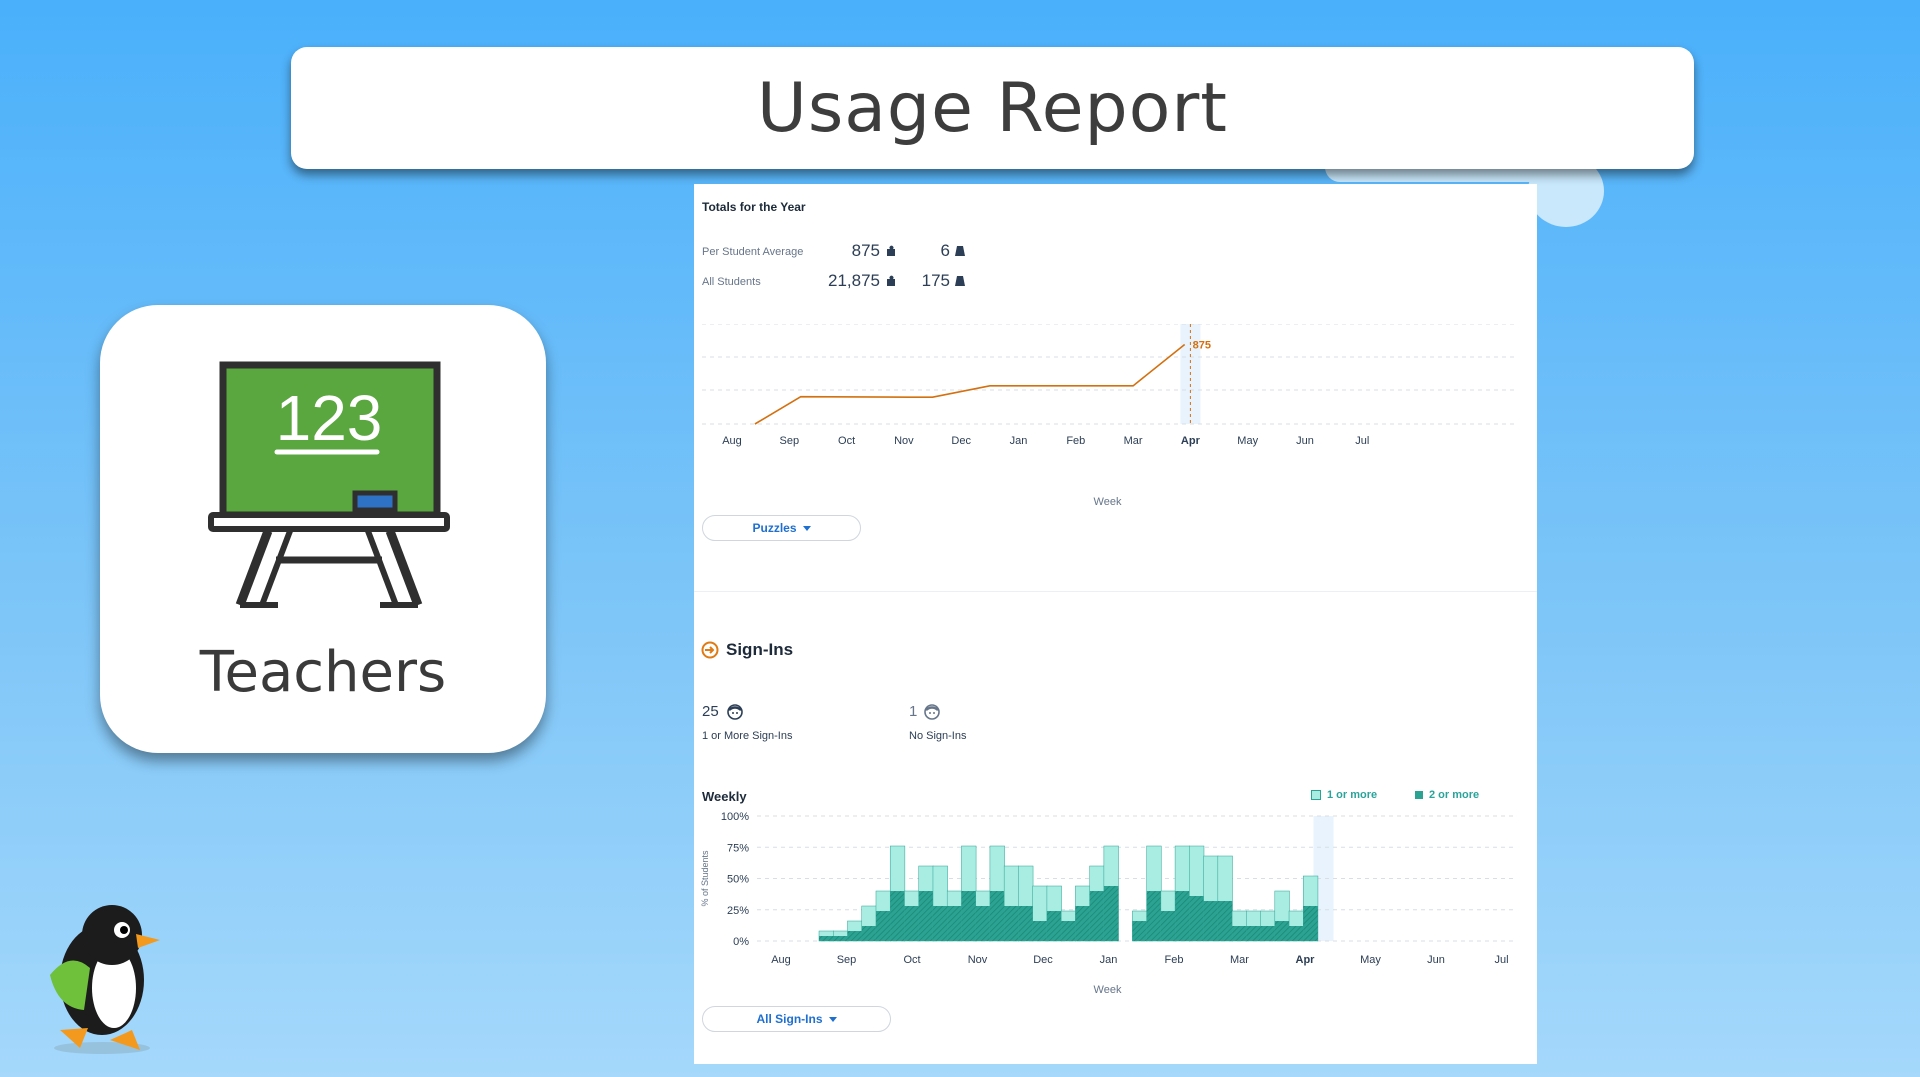 The width and height of the screenshot is (1920, 1077). Describe the element at coordinates (1306, 960) in the screenshot. I see `x-tick-label: Apr` at that location.